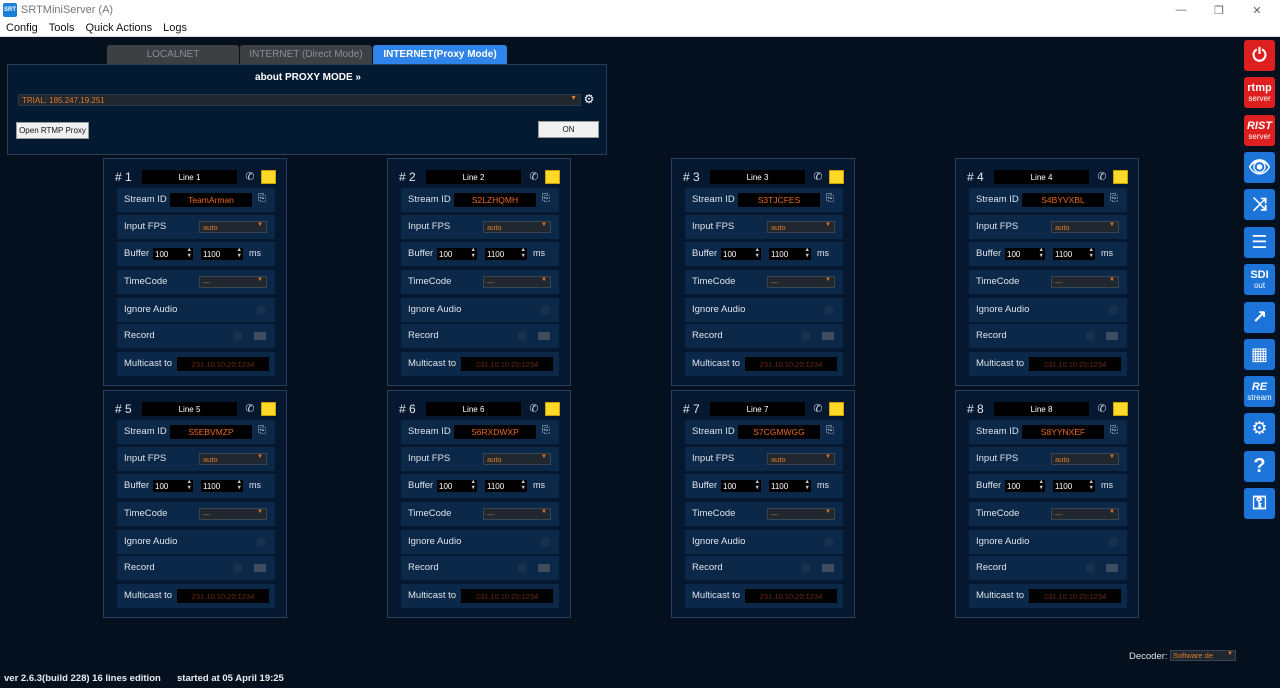 Image resolution: width=1280 pixels, height=688 pixels. What do you see at coordinates (1041, 409) in the screenshot?
I see `line-name-field: Line 8` at bounding box center [1041, 409].